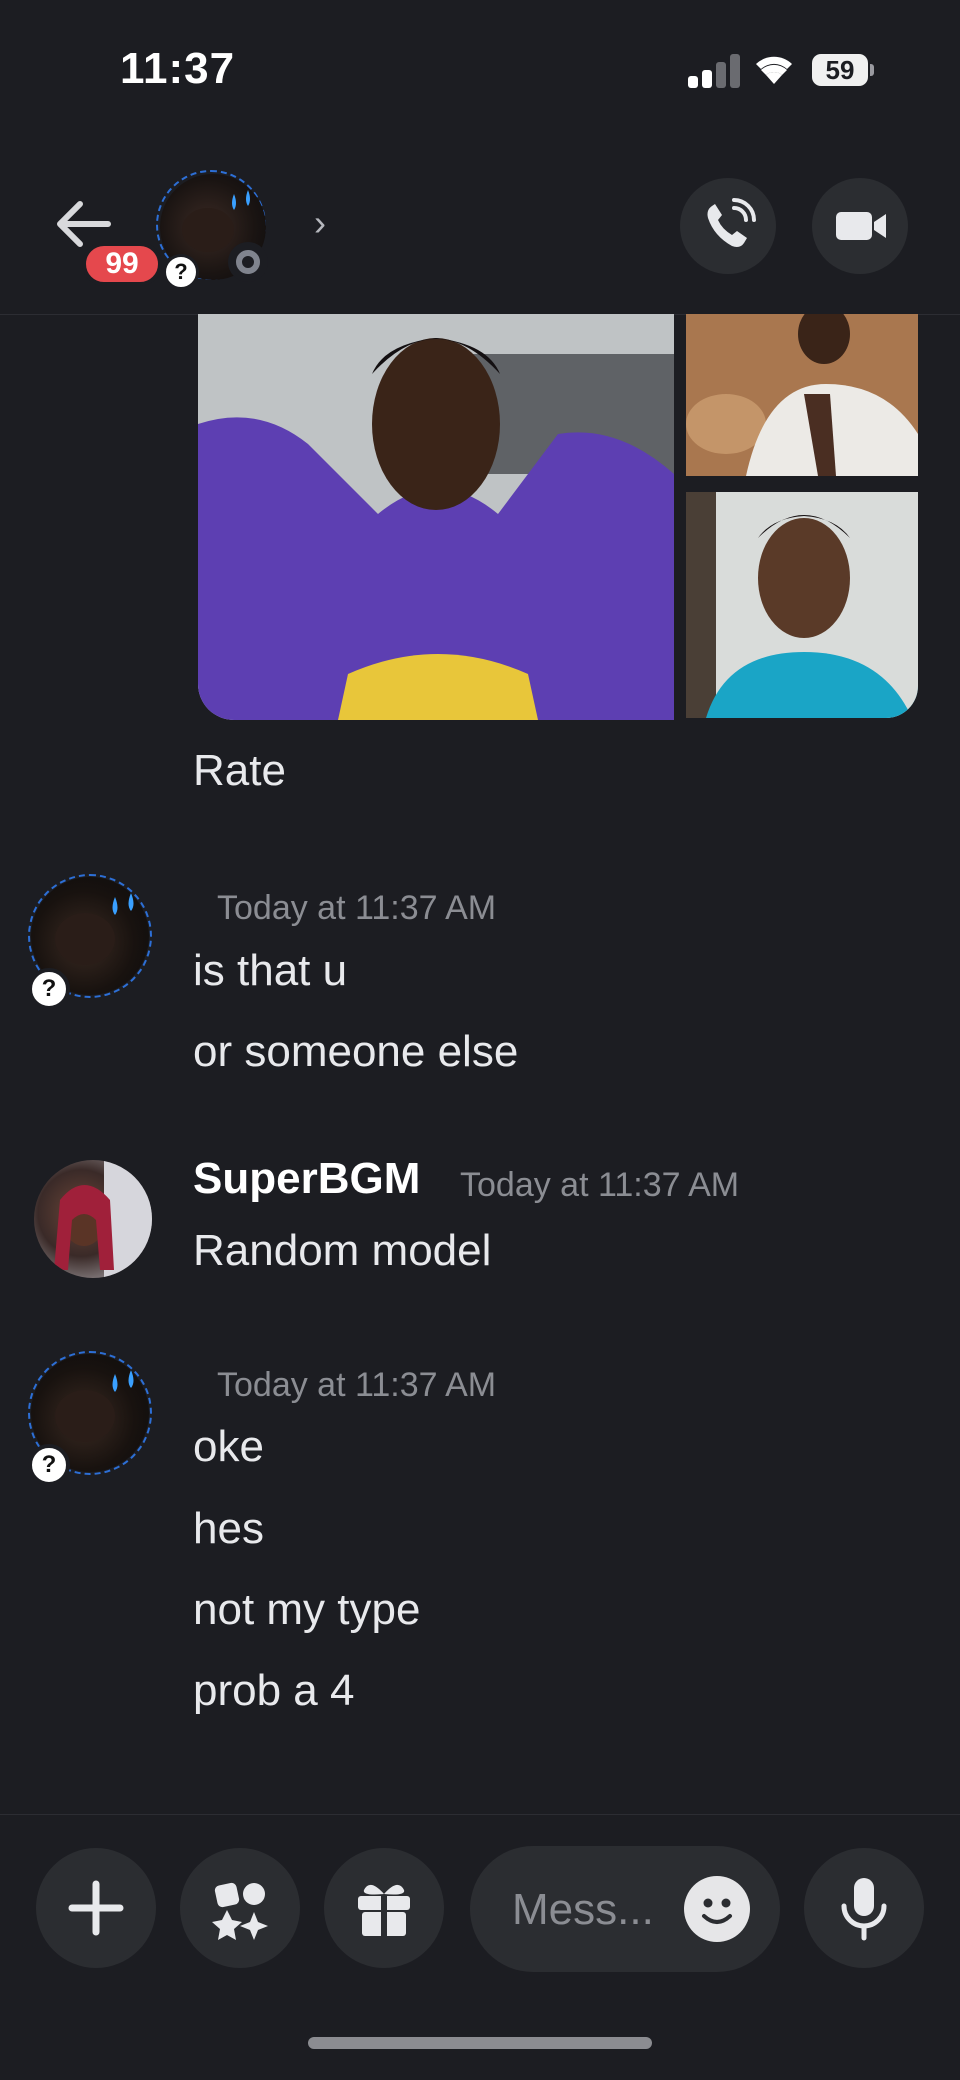 The height and width of the screenshot is (2080, 960). What do you see at coordinates (228, 1528) in the screenshot?
I see `message-text: hes` at bounding box center [228, 1528].